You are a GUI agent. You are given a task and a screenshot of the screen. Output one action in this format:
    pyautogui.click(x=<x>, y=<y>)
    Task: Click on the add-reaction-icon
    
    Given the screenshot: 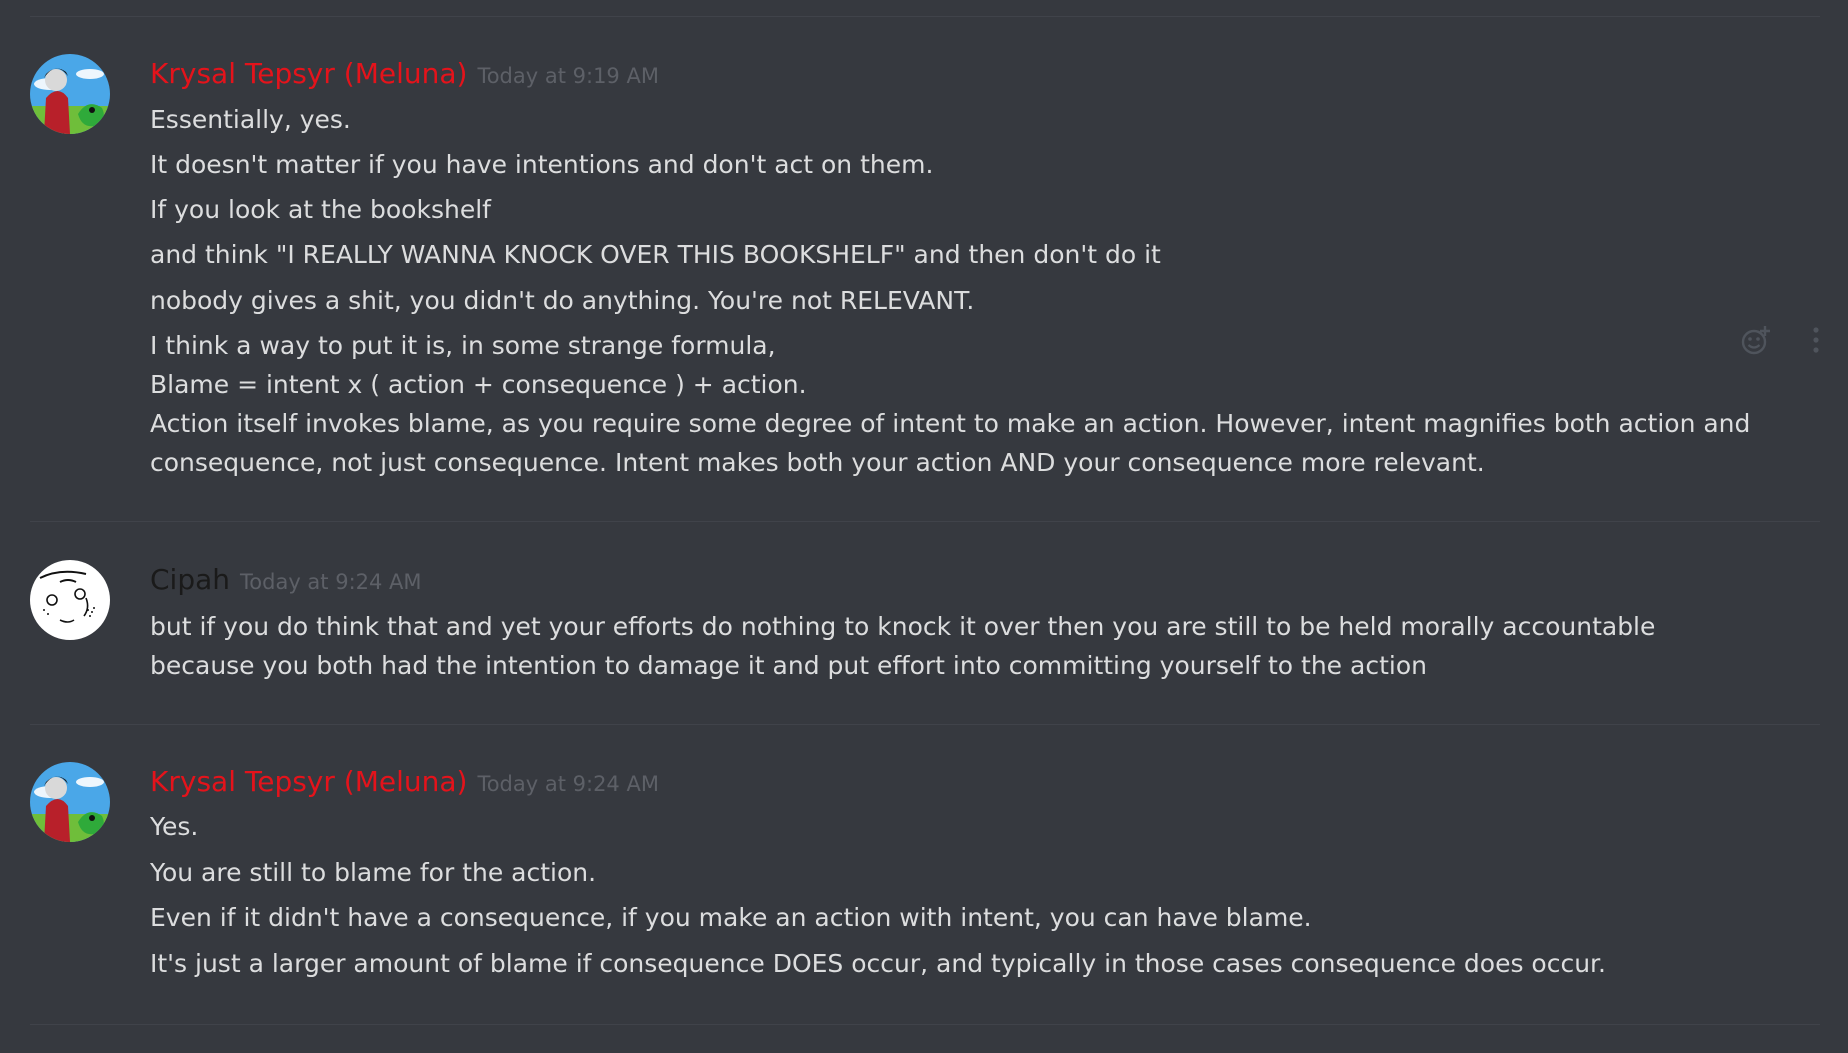 What is the action you would take?
    pyautogui.click(x=1756, y=340)
    